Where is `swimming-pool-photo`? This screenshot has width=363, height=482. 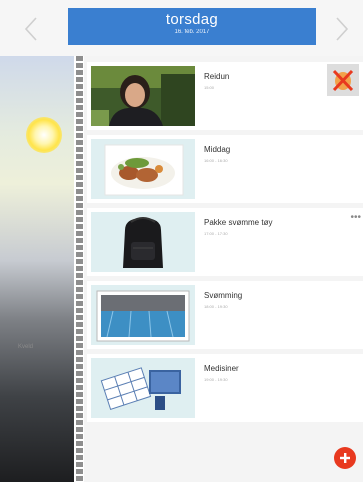
swimming-pool-photo is located at coordinates (143, 315).